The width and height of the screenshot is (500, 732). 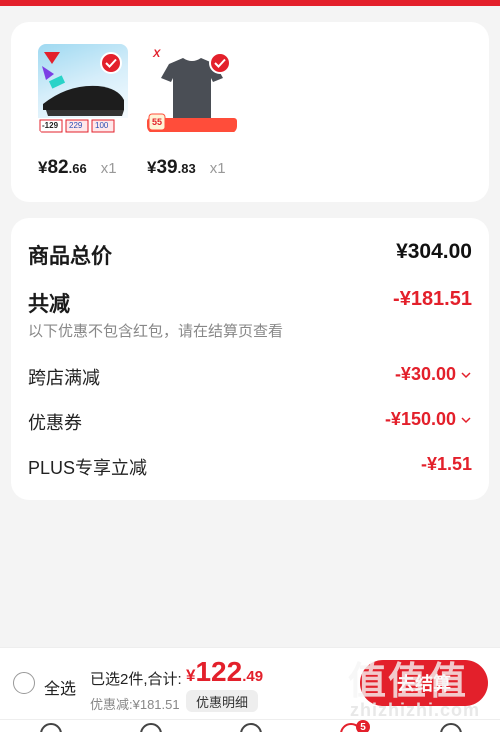 I want to click on checkout-bar: 全选 已选2件,合计: ¥122.49 优惠减:¥181.51 优惠明细 去结算, so click(x=250, y=683).